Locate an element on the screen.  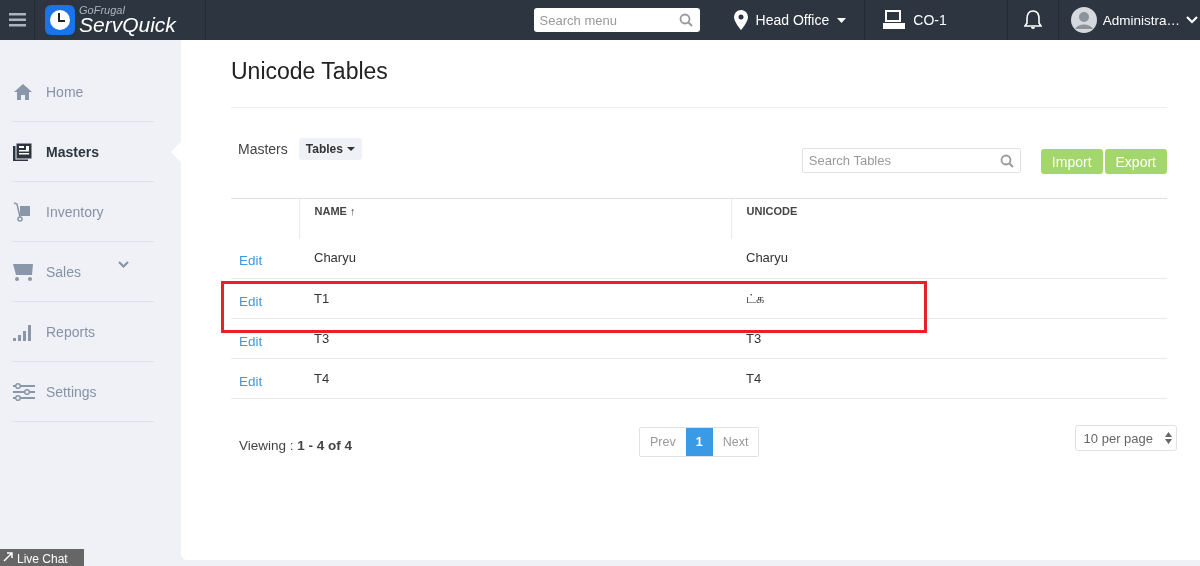
sidebar-item: Settings is located at coordinates (83, 392).